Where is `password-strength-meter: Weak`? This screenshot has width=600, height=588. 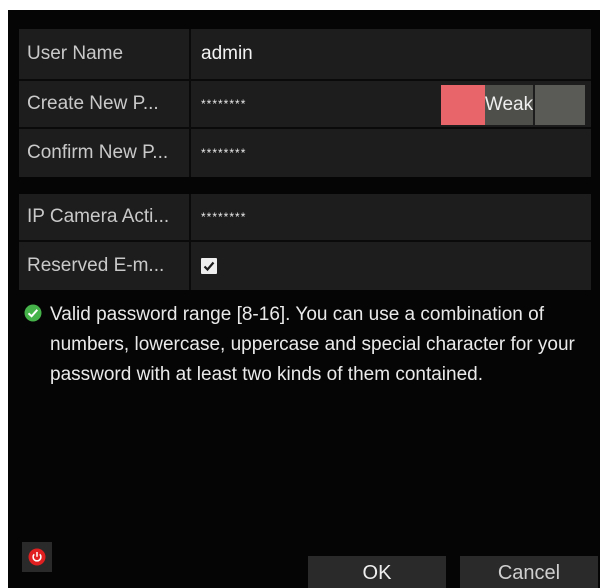 password-strength-meter: Weak is located at coordinates (513, 105).